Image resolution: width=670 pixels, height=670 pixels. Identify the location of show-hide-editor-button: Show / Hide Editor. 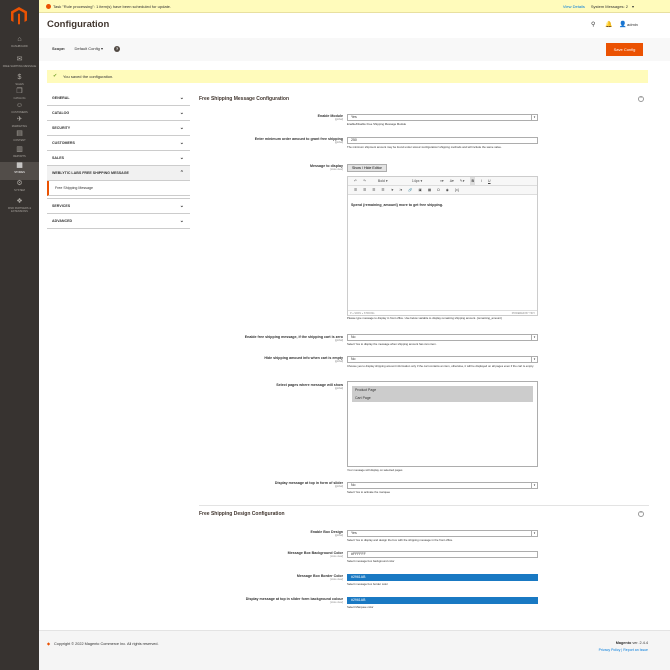
(367, 168).